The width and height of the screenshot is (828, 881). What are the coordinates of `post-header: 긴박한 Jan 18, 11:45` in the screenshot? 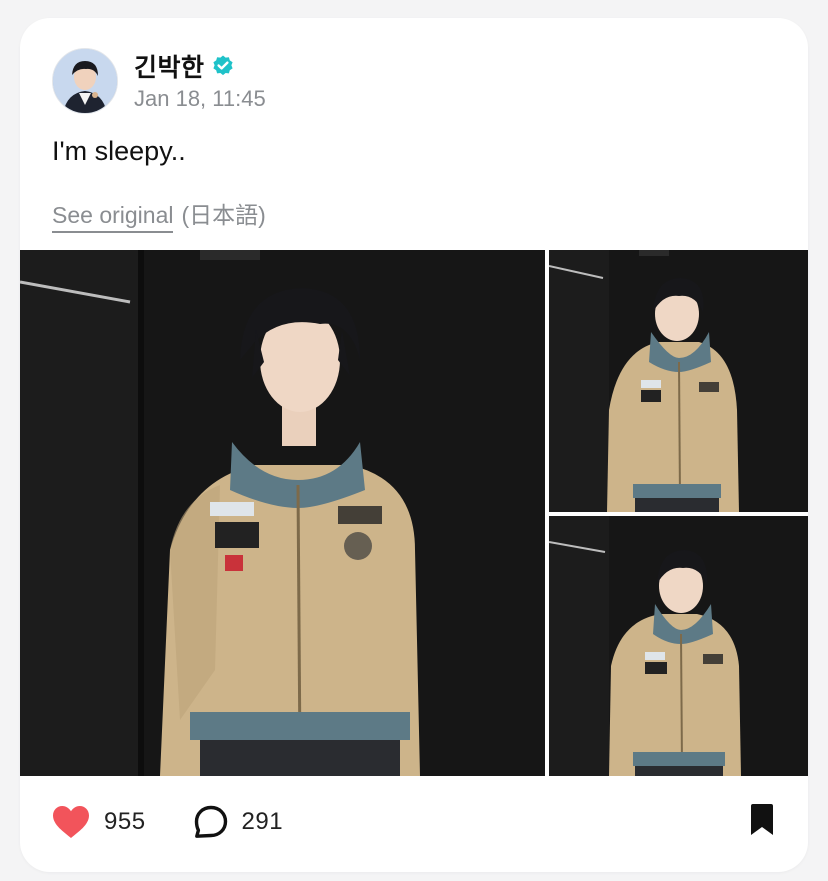 It's located at (159, 81).